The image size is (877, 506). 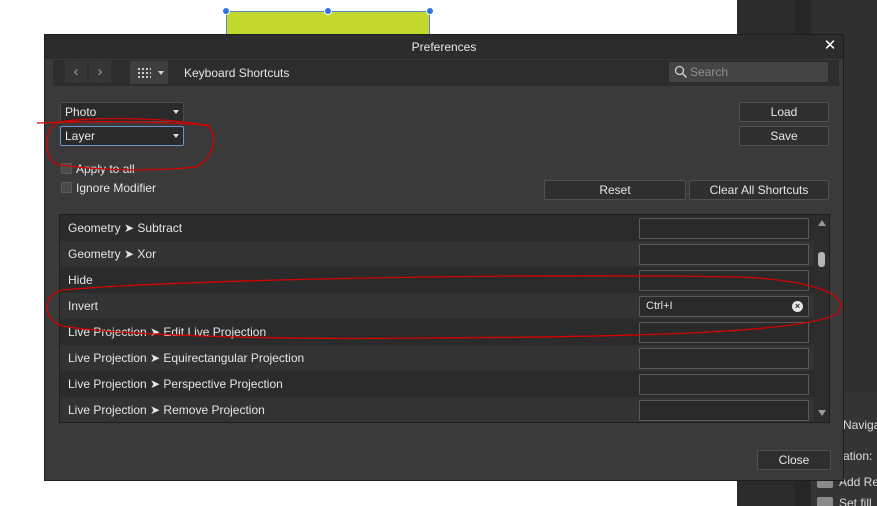 What do you see at coordinates (821, 318) in the screenshot?
I see `scrollbar` at bounding box center [821, 318].